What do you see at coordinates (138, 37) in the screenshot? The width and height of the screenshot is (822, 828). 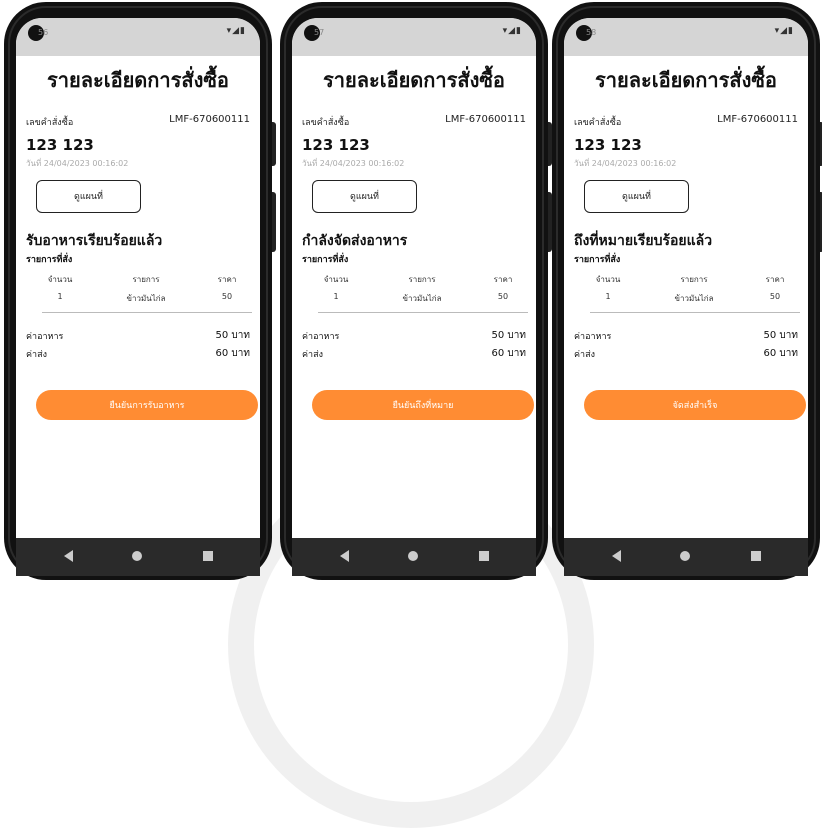 I see `status-bar: 56 ▾◢▮` at bounding box center [138, 37].